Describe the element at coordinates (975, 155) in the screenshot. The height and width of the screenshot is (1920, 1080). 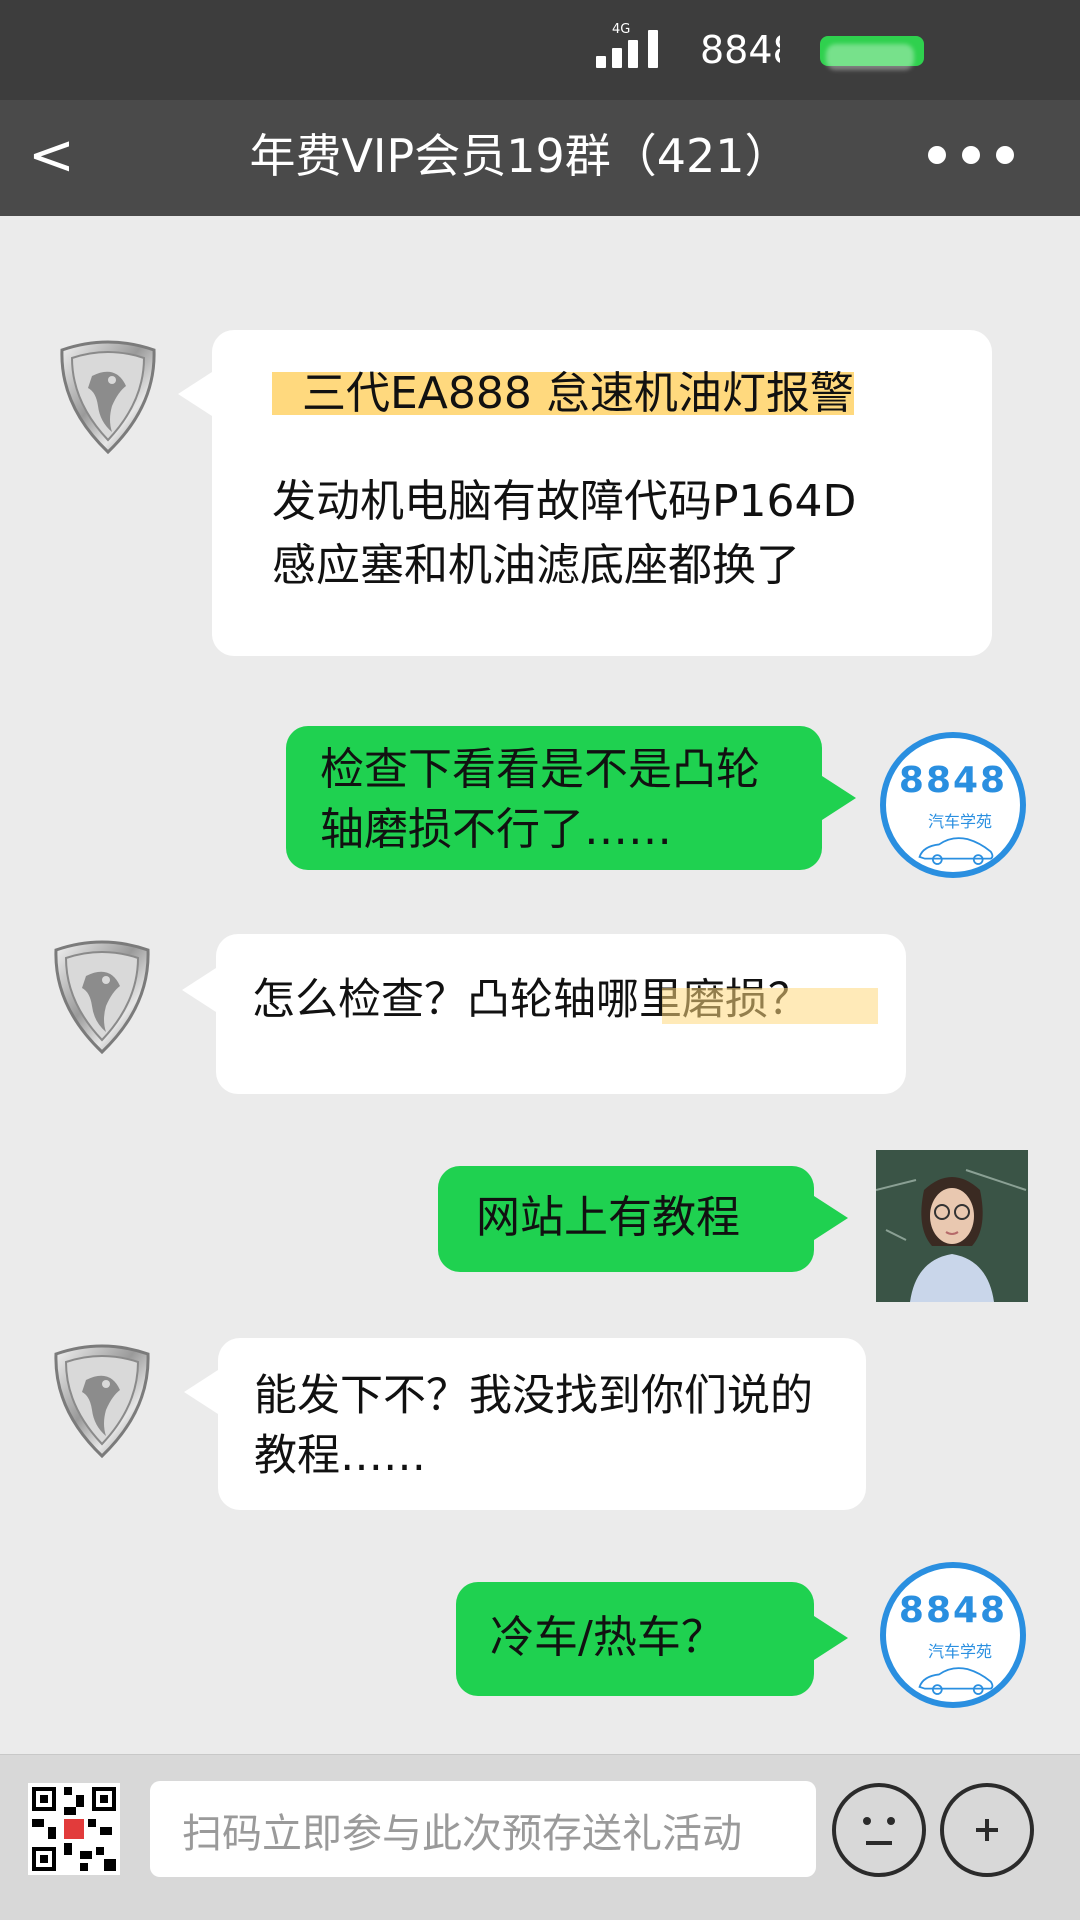
I see `more-button` at that location.